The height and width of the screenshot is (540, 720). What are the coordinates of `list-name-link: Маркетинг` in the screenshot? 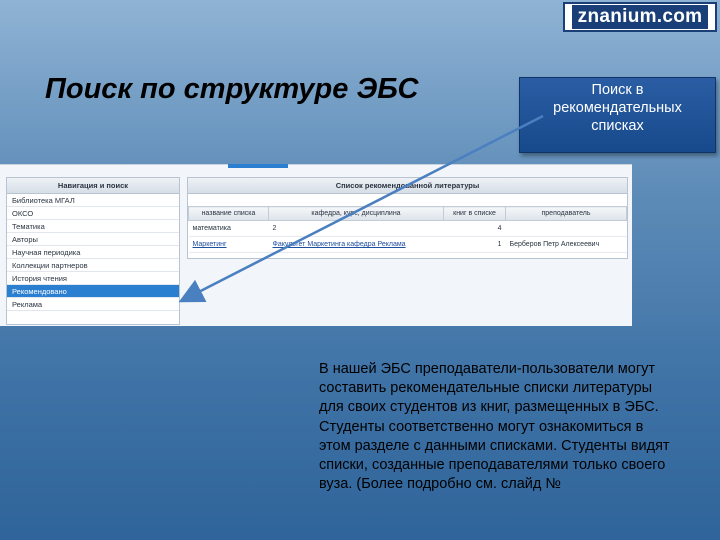 It's located at (228, 244).